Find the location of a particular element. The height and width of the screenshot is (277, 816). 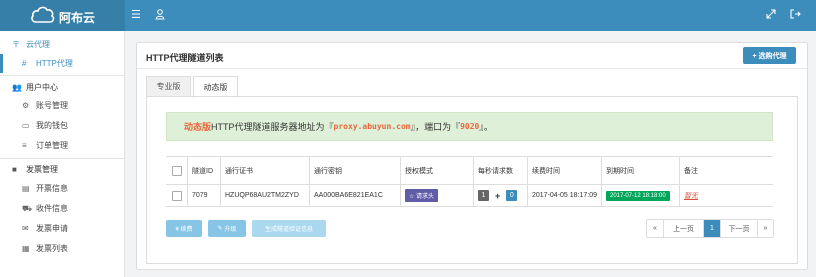

rps-cell: 1 + 0 is located at coordinates (500, 195).